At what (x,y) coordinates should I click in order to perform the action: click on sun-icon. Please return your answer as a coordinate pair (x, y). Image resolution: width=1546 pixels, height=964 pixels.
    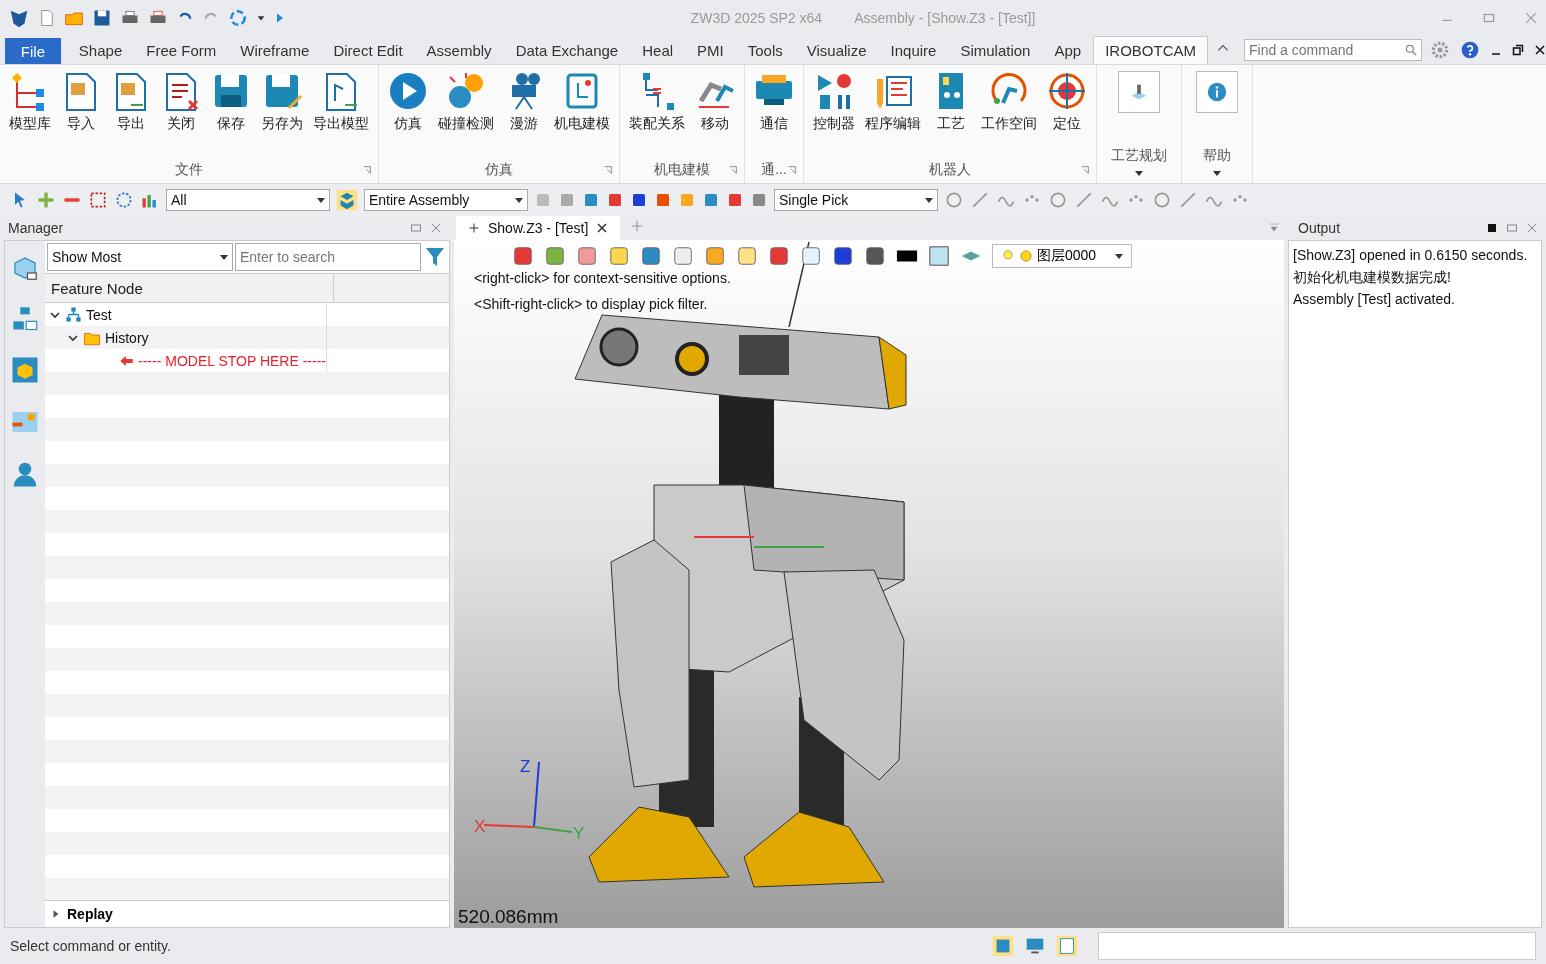
    Looking at the image, I should click on (1026, 256).